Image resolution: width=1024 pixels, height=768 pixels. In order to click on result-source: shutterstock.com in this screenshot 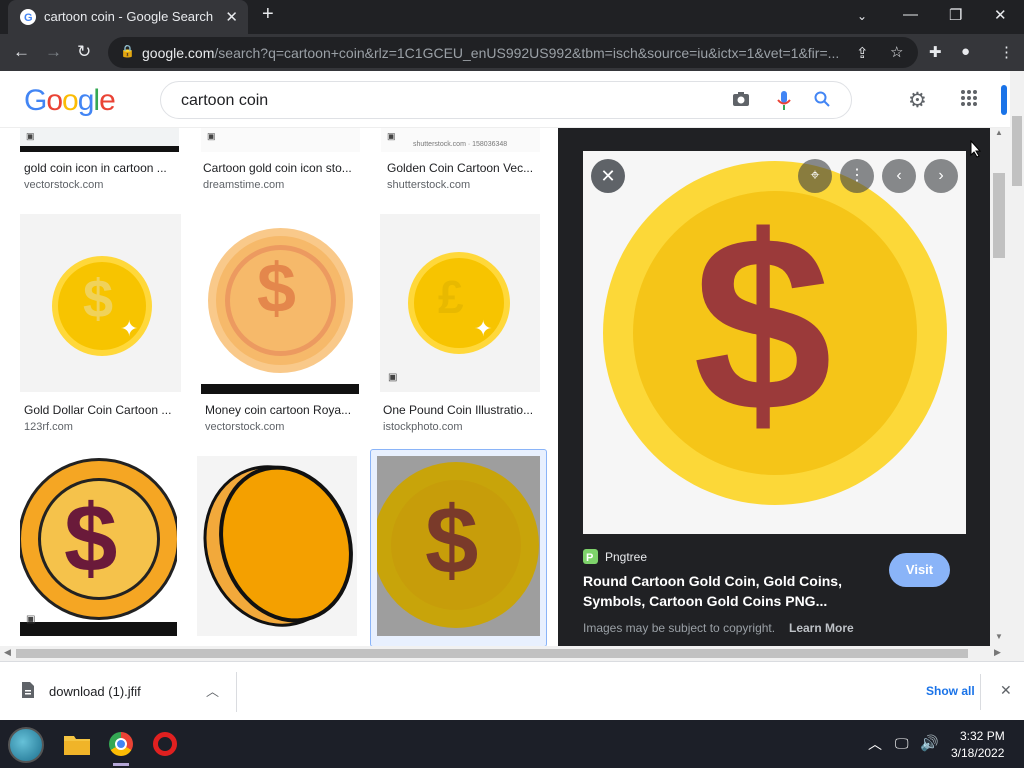, I will do `click(429, 185)`.